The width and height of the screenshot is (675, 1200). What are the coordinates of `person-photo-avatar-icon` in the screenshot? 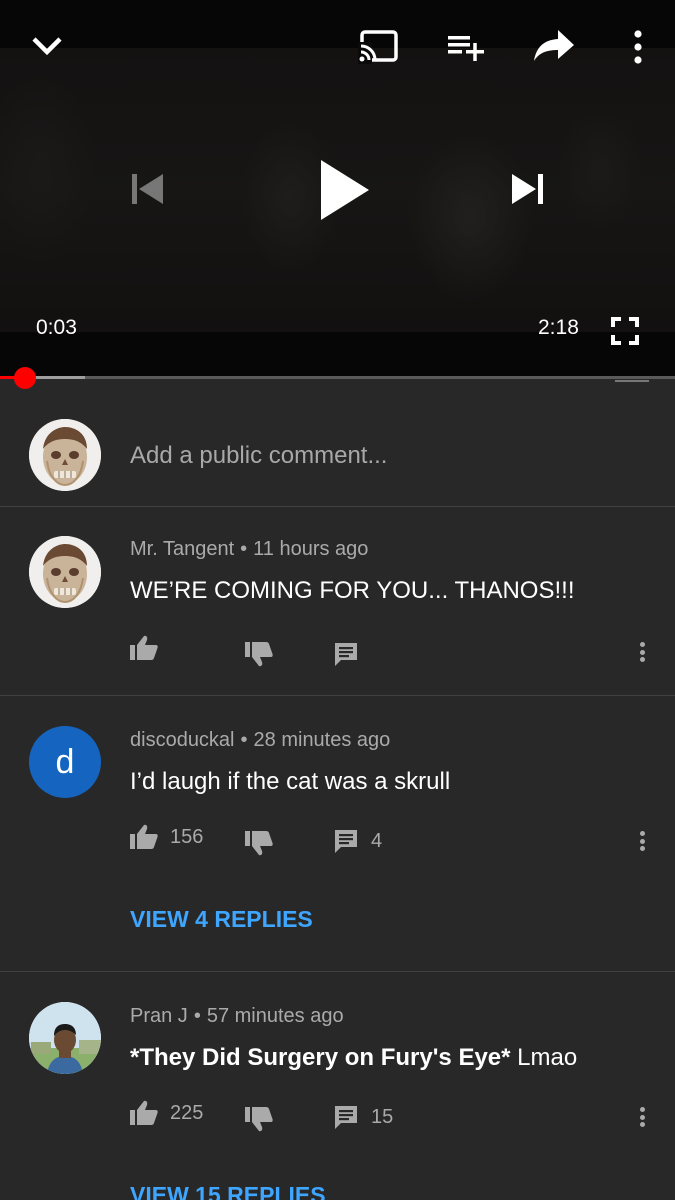 It's located at (65, 1038).